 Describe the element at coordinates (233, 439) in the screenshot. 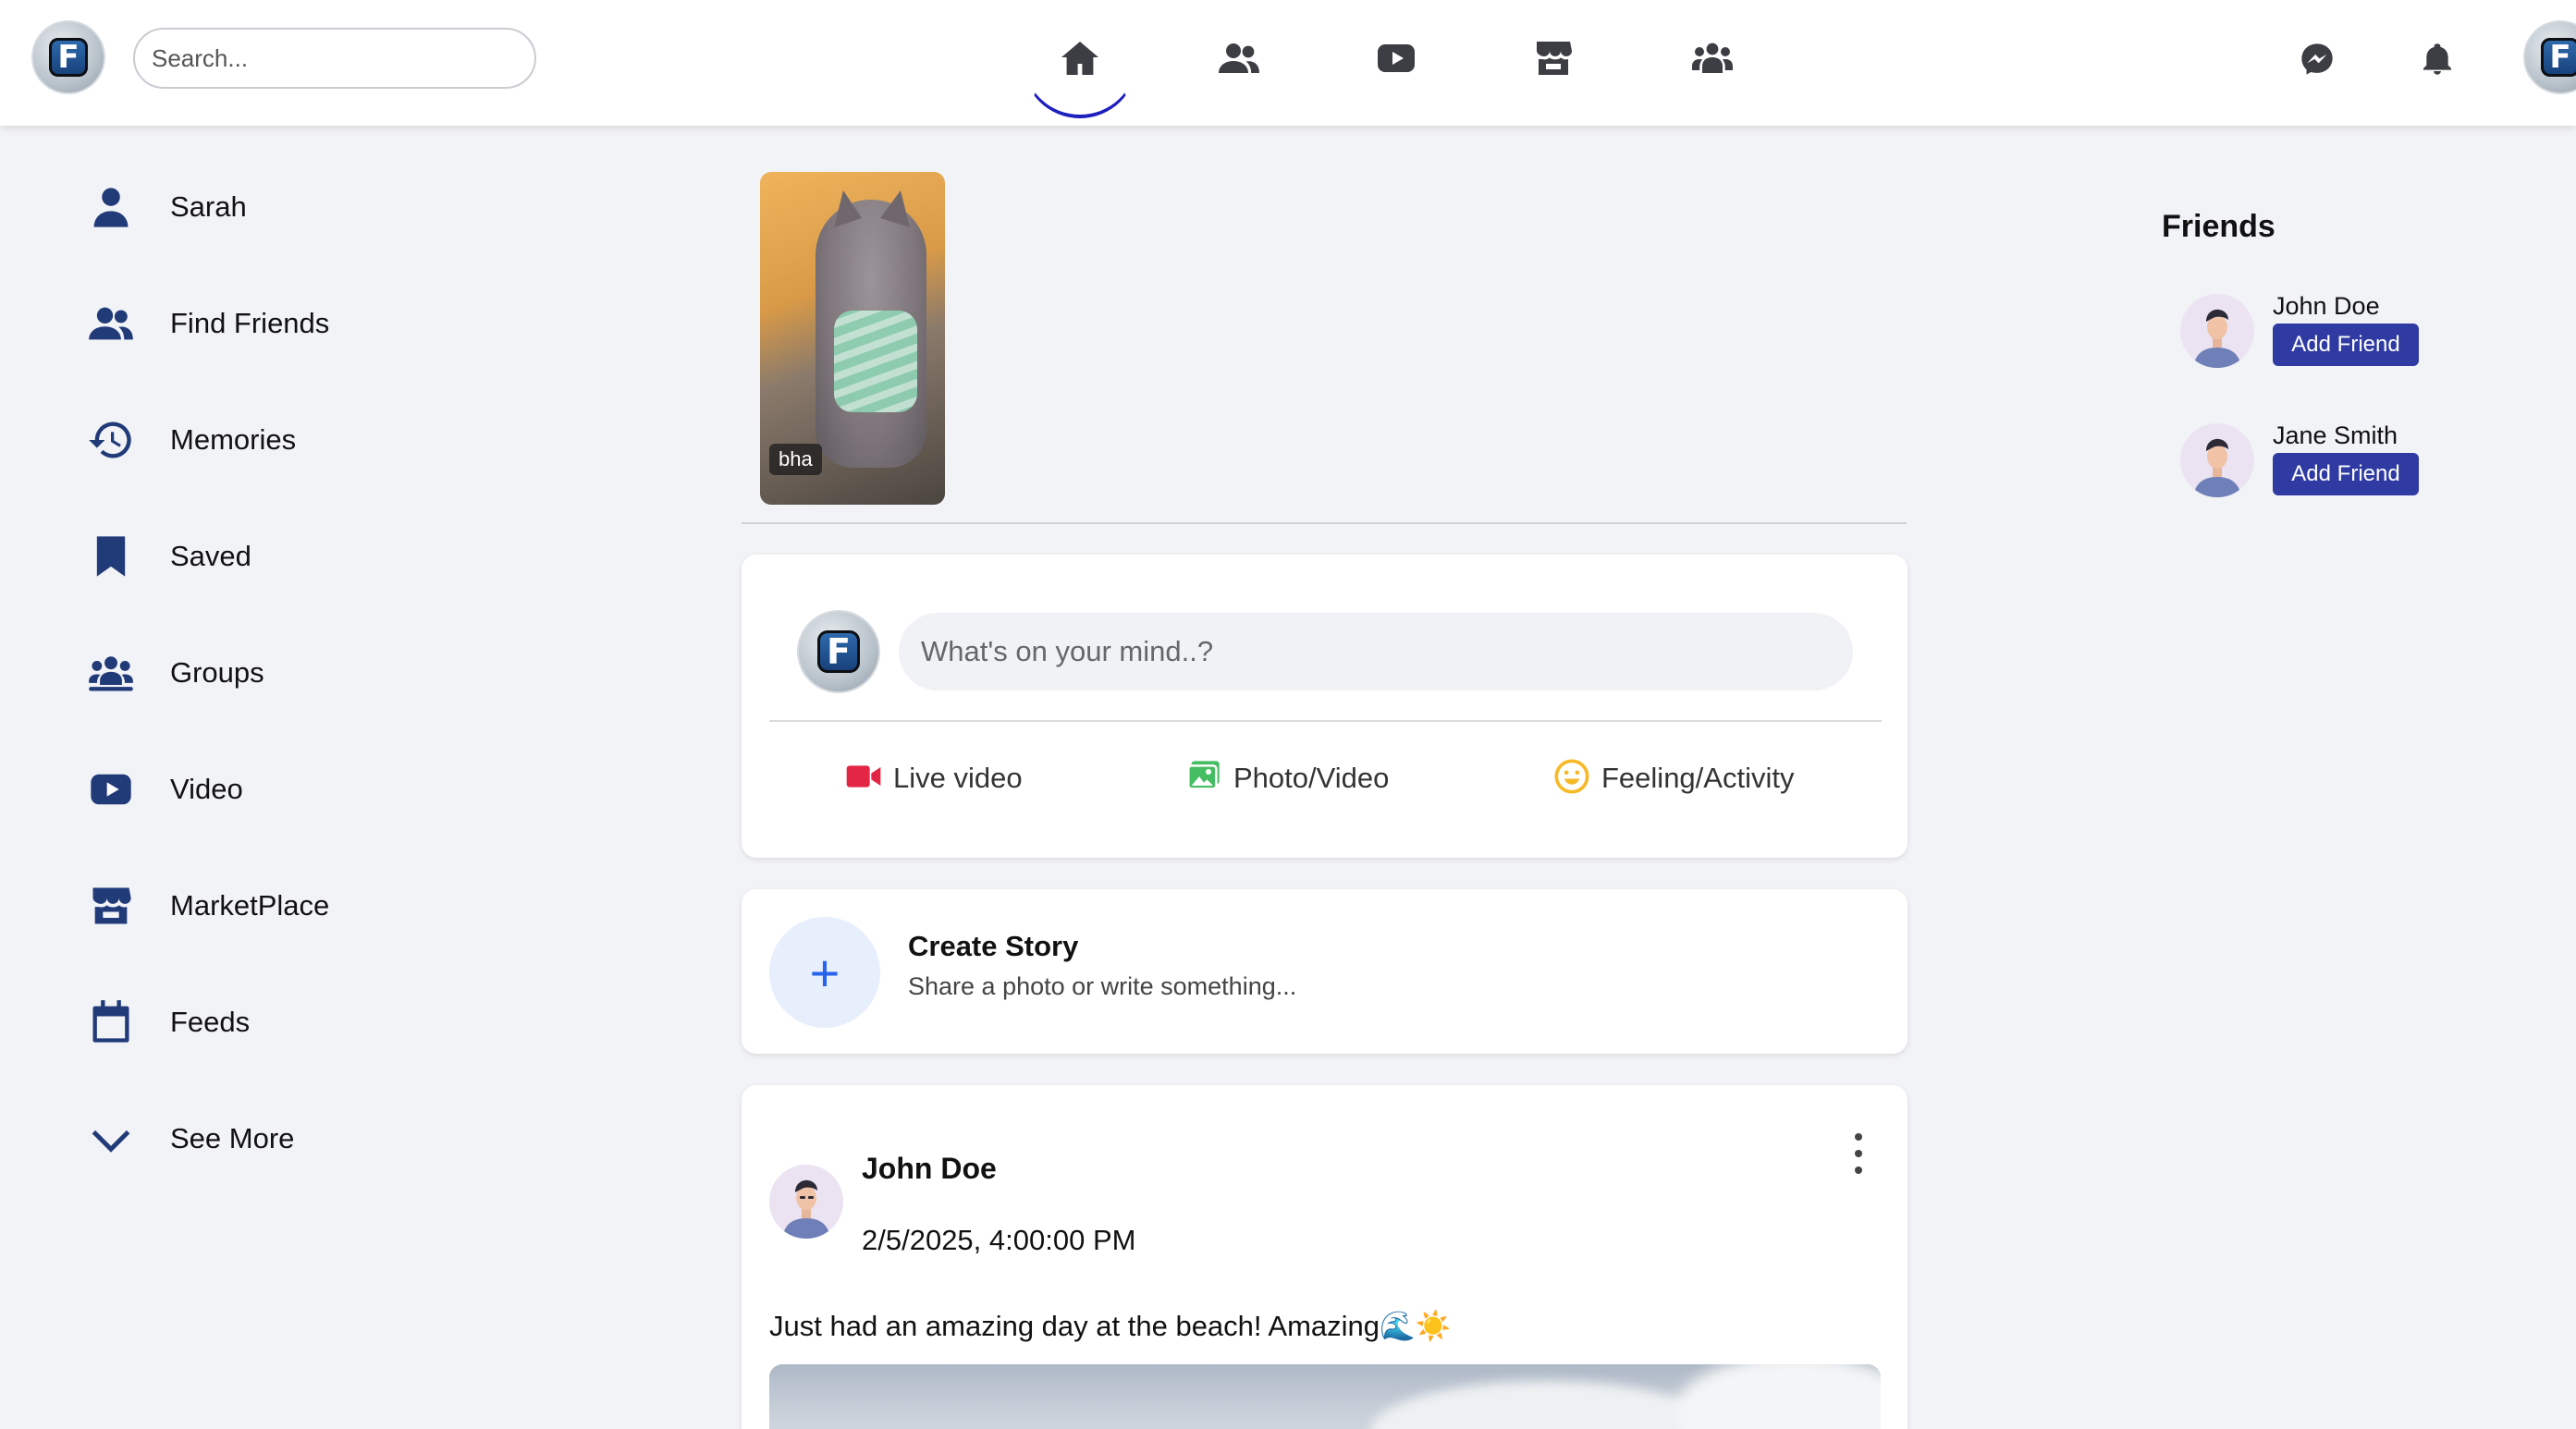

I see `sidebar-item-label: Memories` at that location.